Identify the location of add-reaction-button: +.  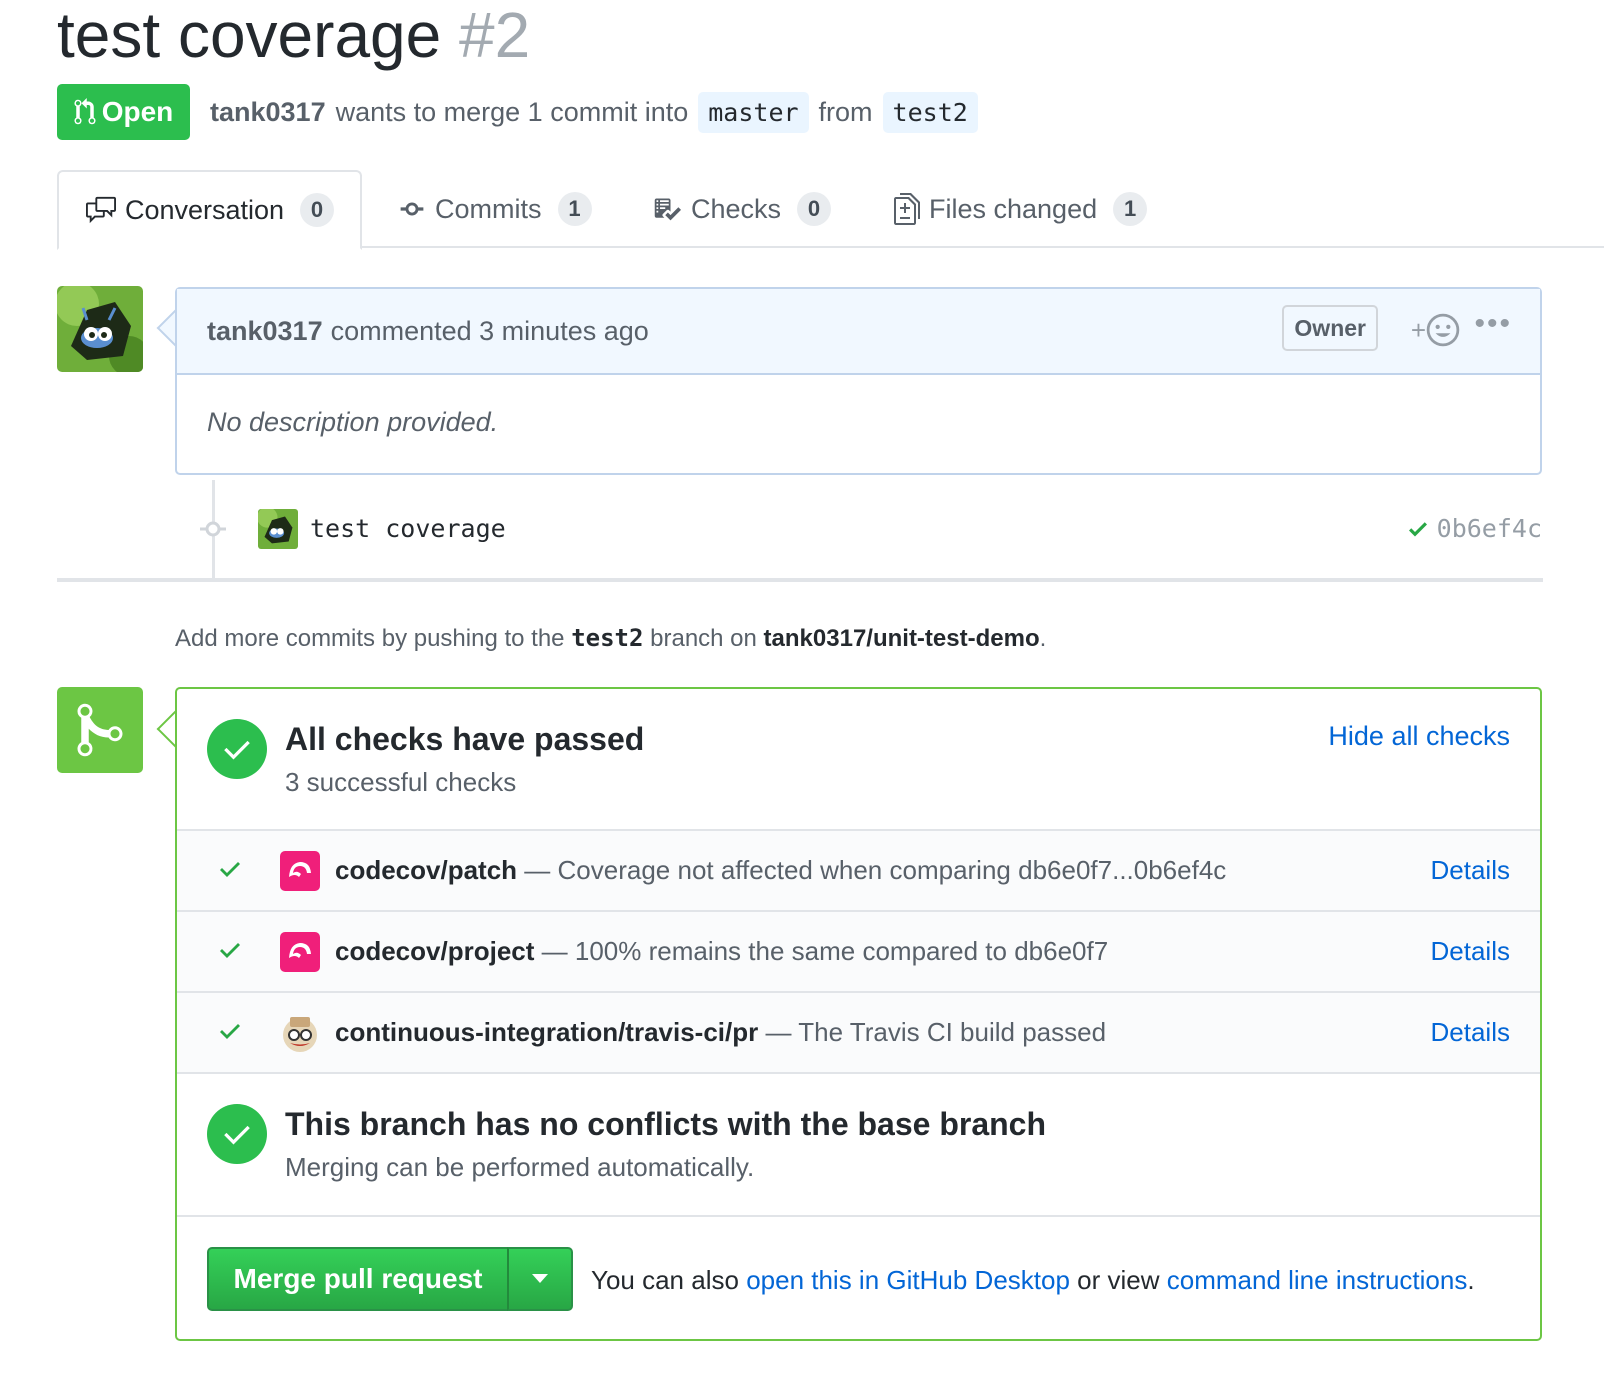
(1435, 330).